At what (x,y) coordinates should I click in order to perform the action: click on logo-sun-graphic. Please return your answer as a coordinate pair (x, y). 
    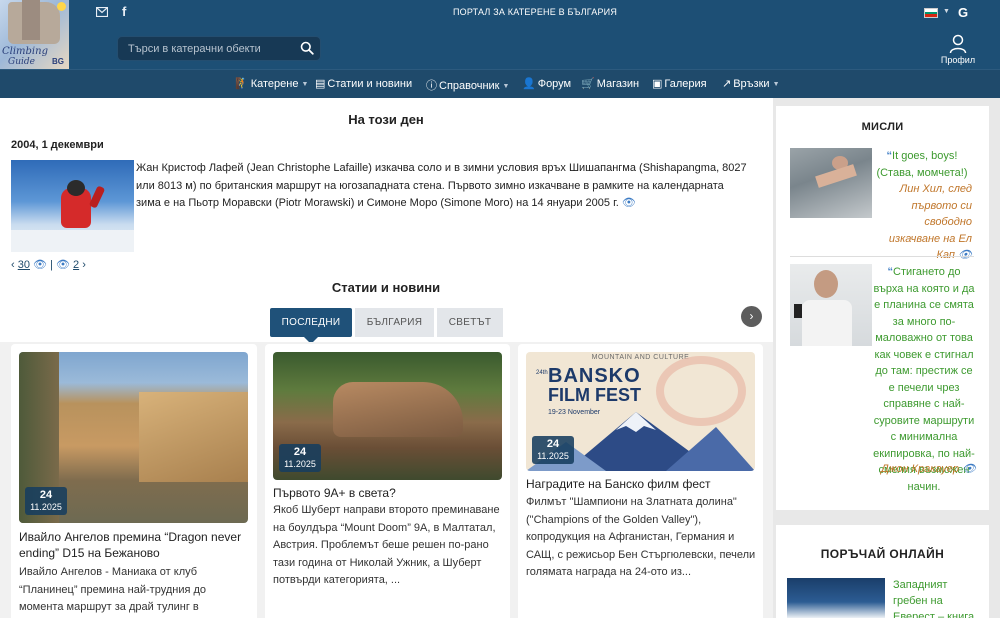
    Looking at the image, I should click on (61, 6).